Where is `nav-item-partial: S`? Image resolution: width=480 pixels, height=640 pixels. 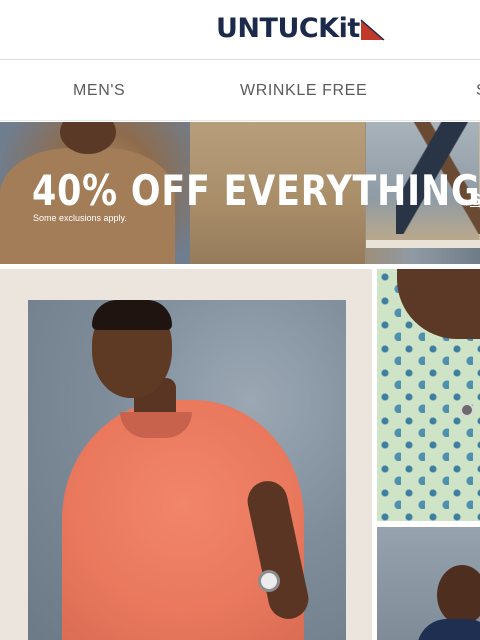 nav-item-partial: S is located at coordinates (478, 91).